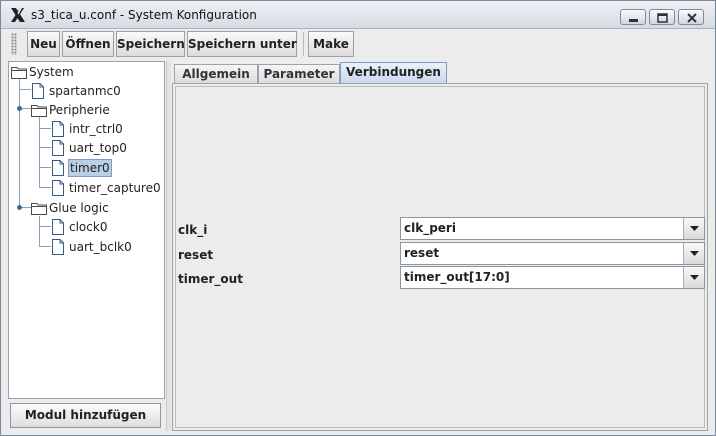  I want to click on tree-node-label: clock0, so click(88, 227).